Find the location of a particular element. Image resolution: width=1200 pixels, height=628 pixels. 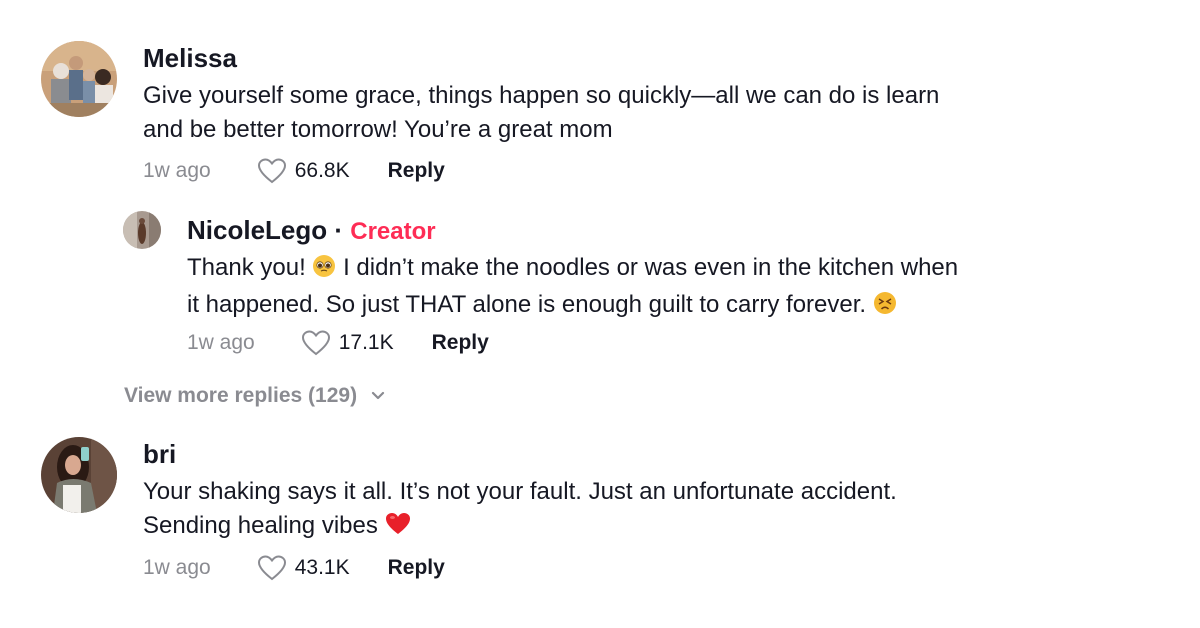

chevron-down-icon is located at coordinates (378, 395).